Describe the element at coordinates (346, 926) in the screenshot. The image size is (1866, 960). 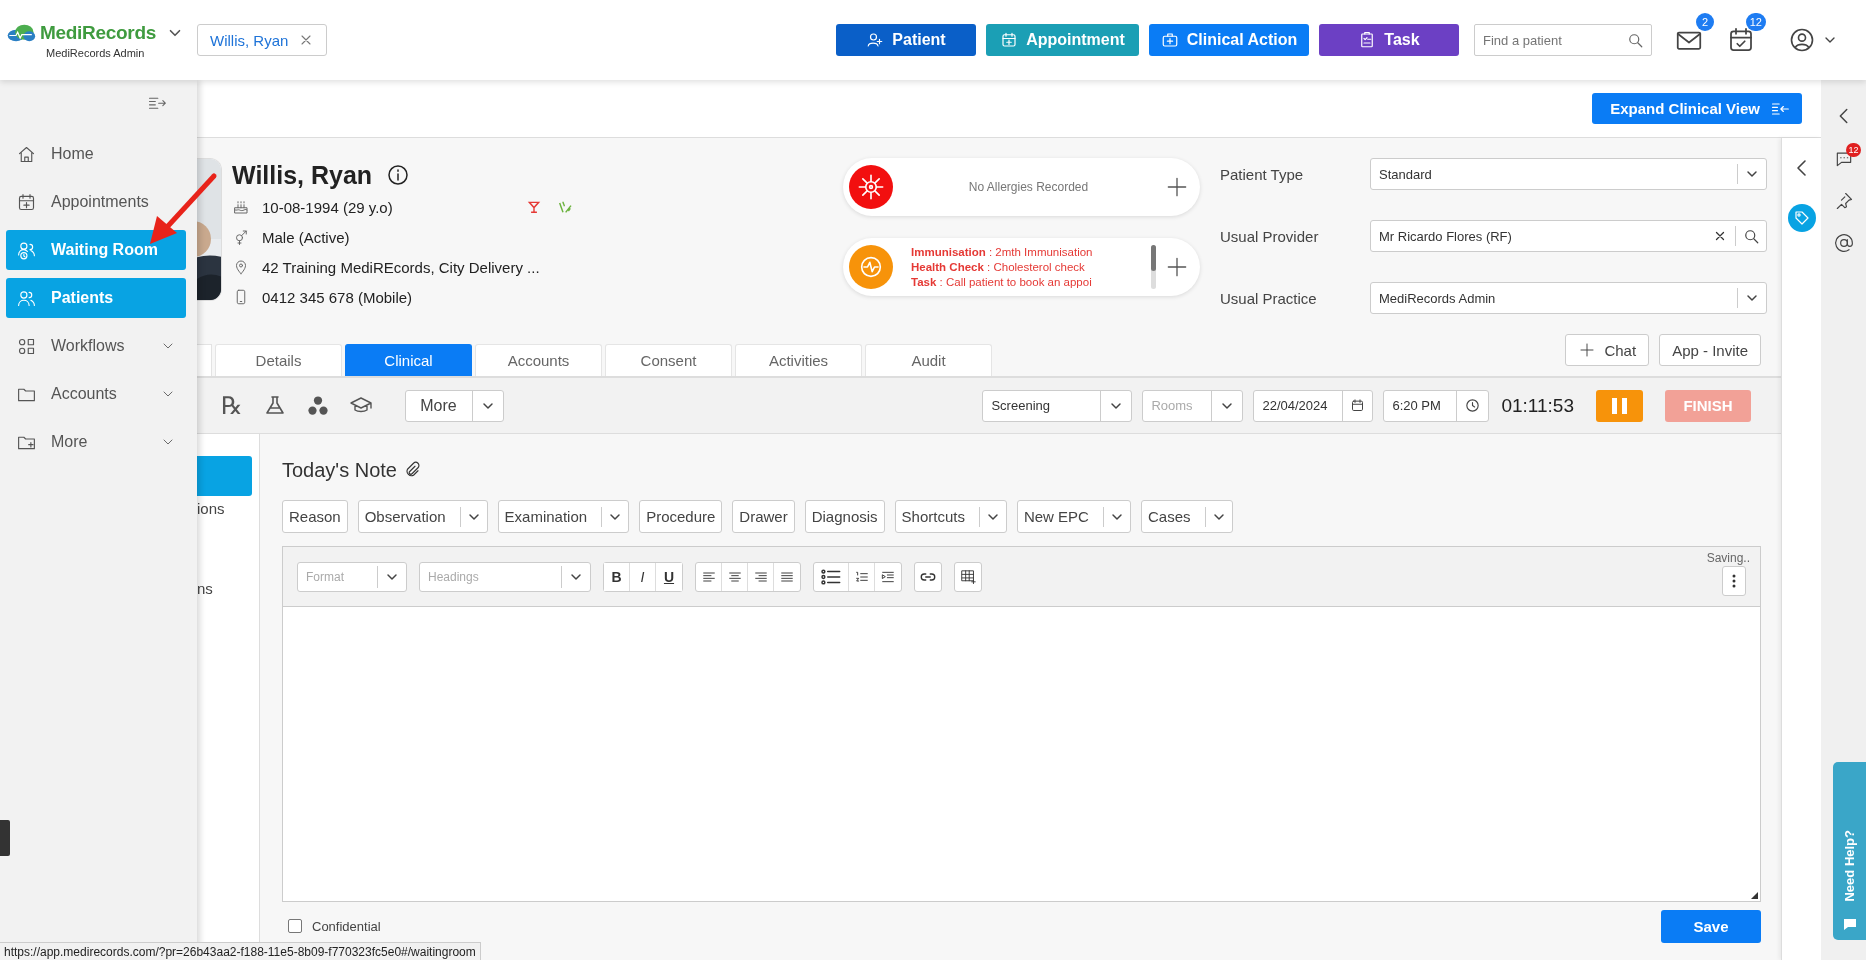
I see `checkbox-label: Confidential` at that location.